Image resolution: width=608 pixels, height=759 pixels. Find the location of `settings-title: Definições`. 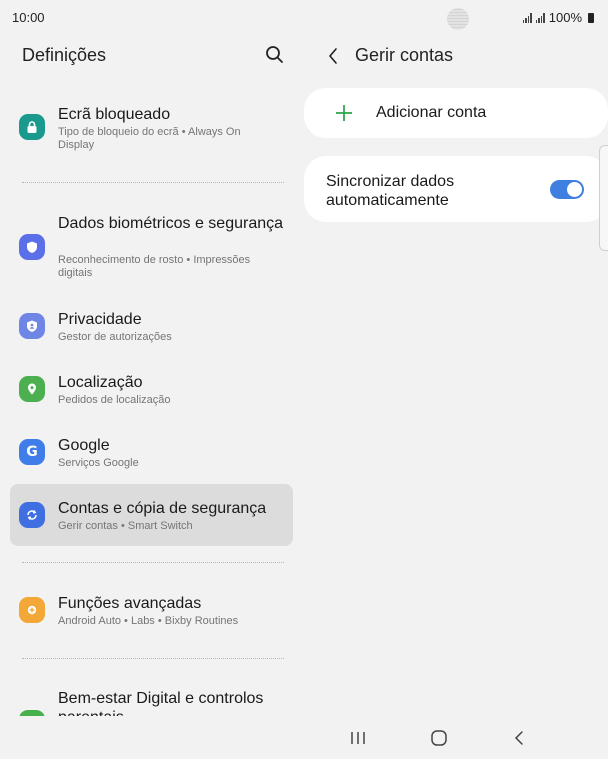

settings-title: Definições is located at coordinates (64, 55).